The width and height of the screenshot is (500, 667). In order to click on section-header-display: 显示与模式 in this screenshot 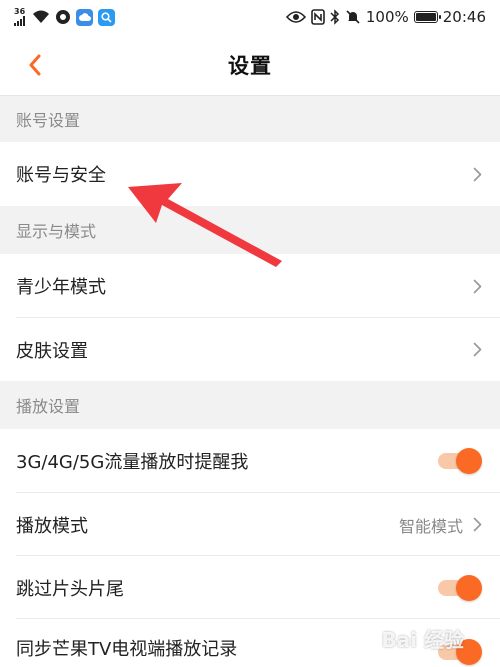, I will do `click(250, 230)`.